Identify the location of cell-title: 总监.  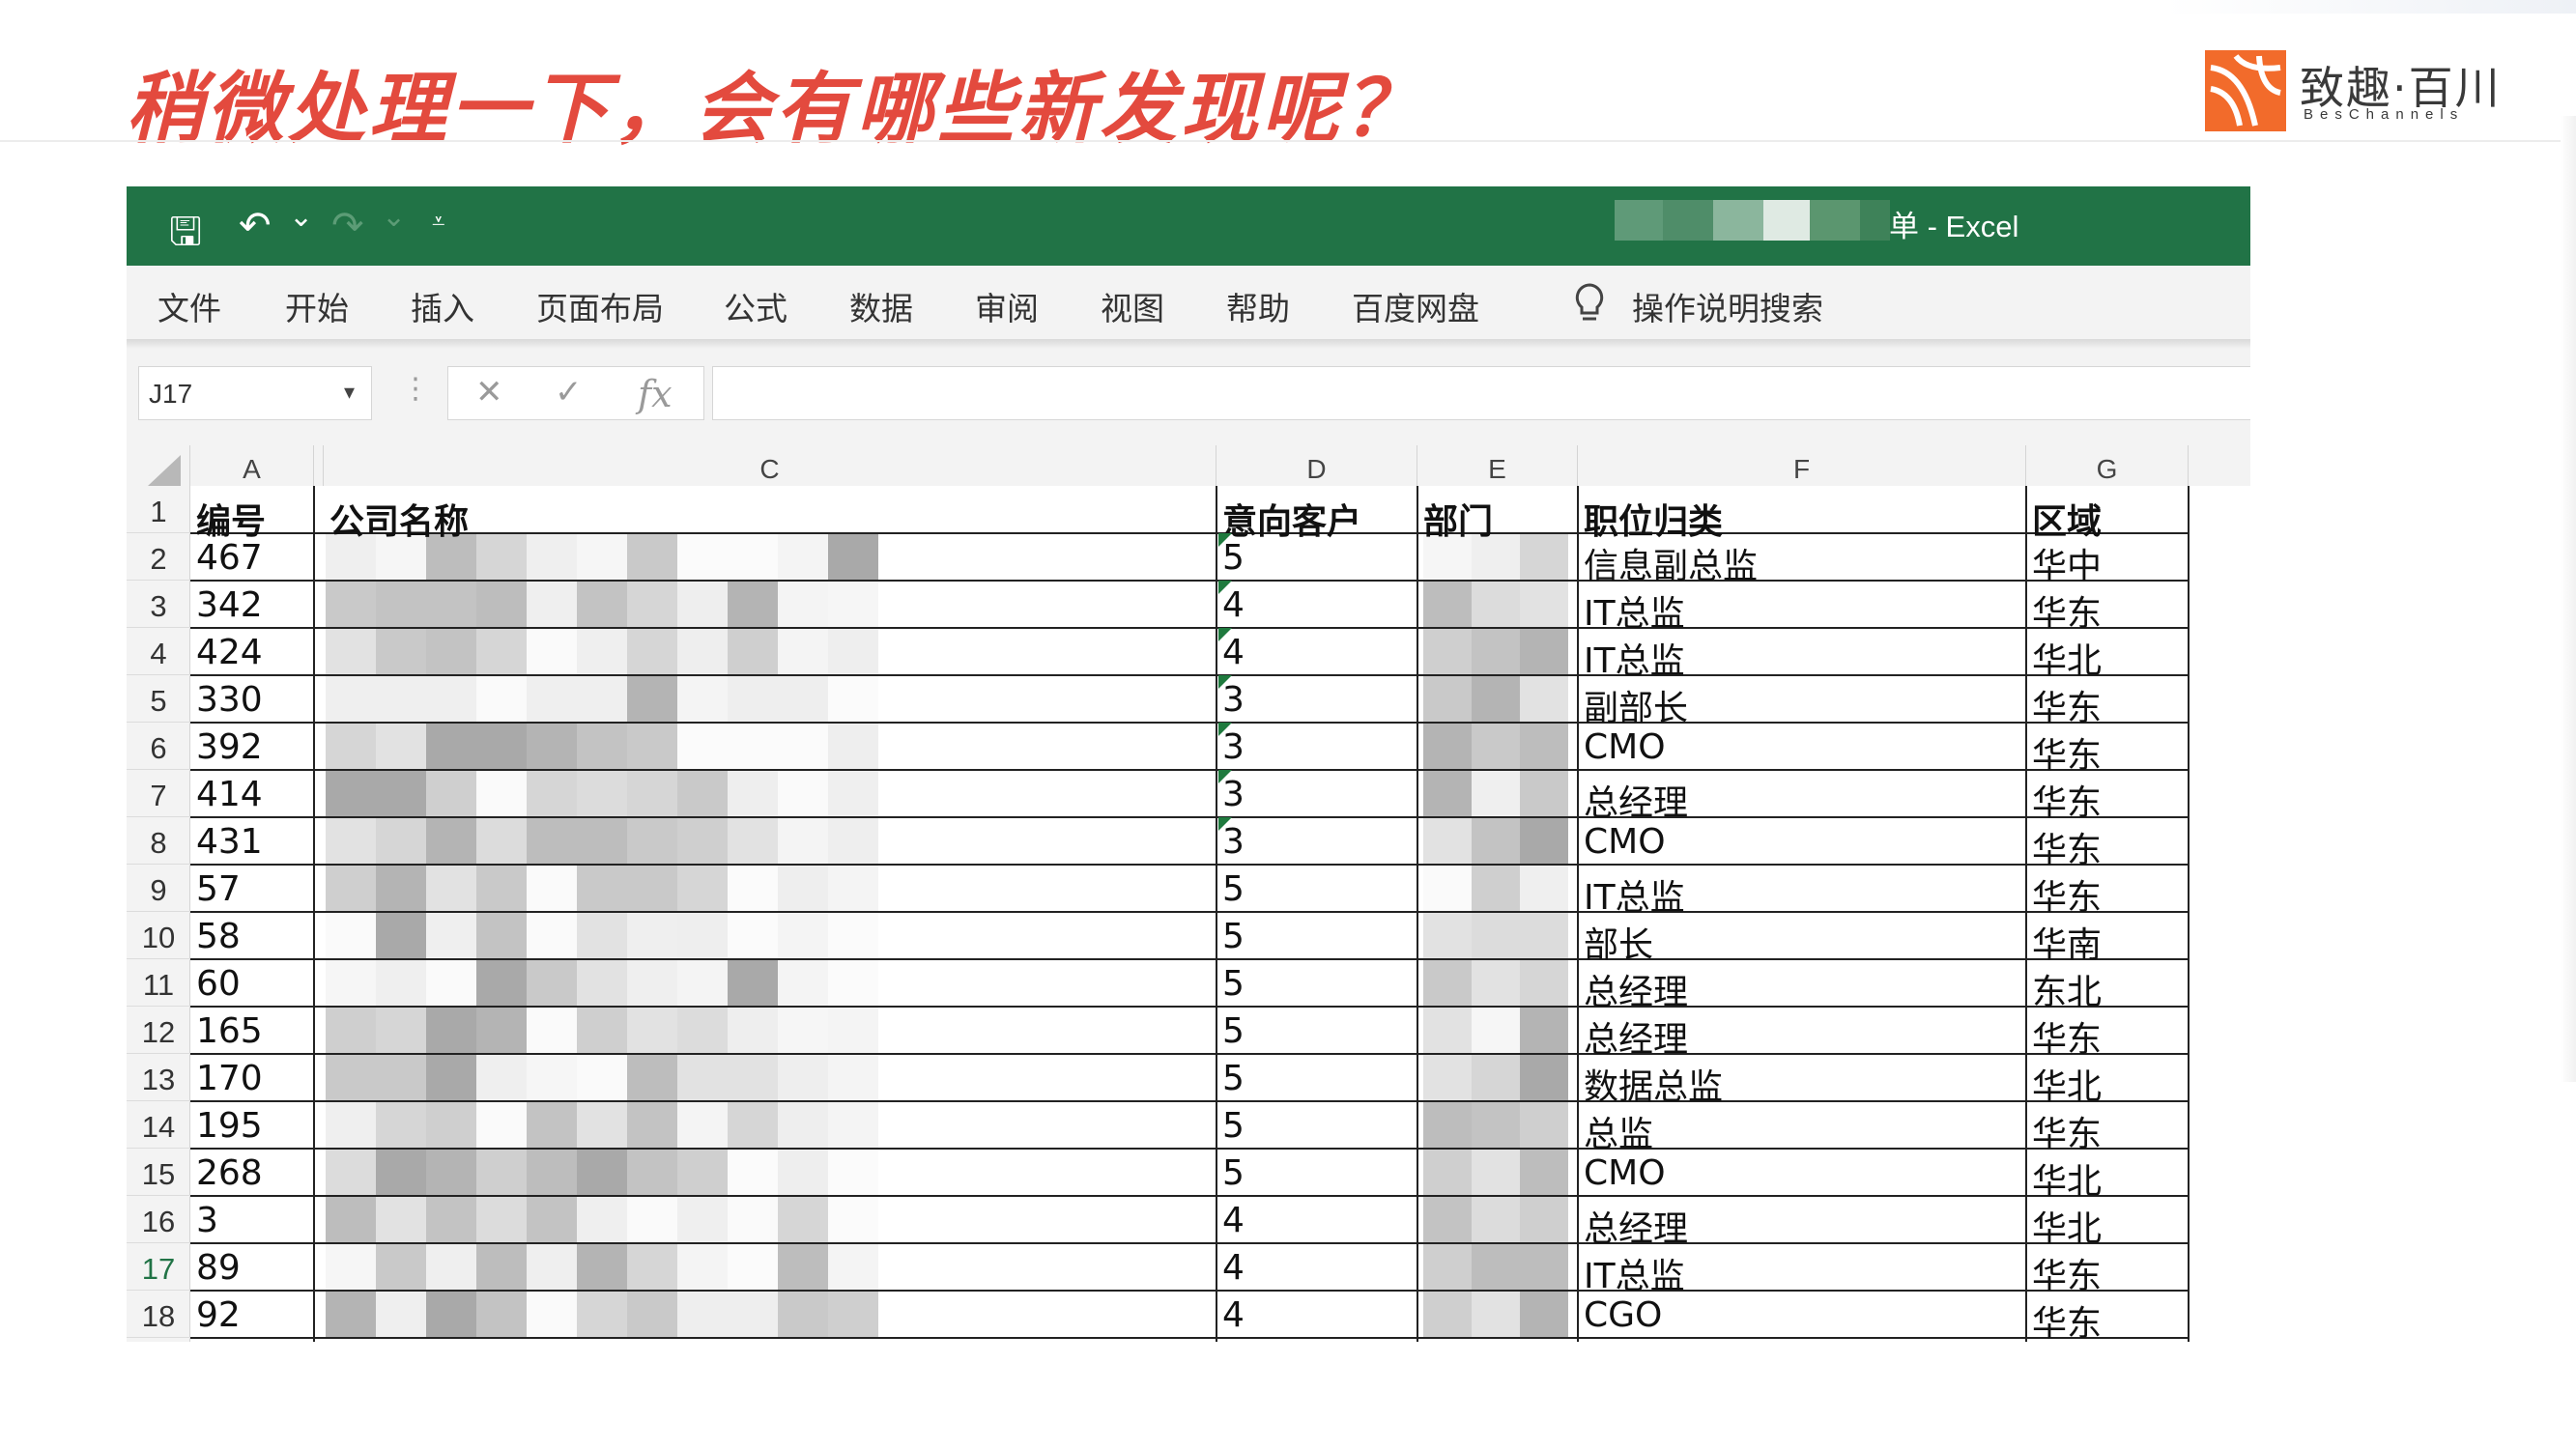
(1619, 1131).